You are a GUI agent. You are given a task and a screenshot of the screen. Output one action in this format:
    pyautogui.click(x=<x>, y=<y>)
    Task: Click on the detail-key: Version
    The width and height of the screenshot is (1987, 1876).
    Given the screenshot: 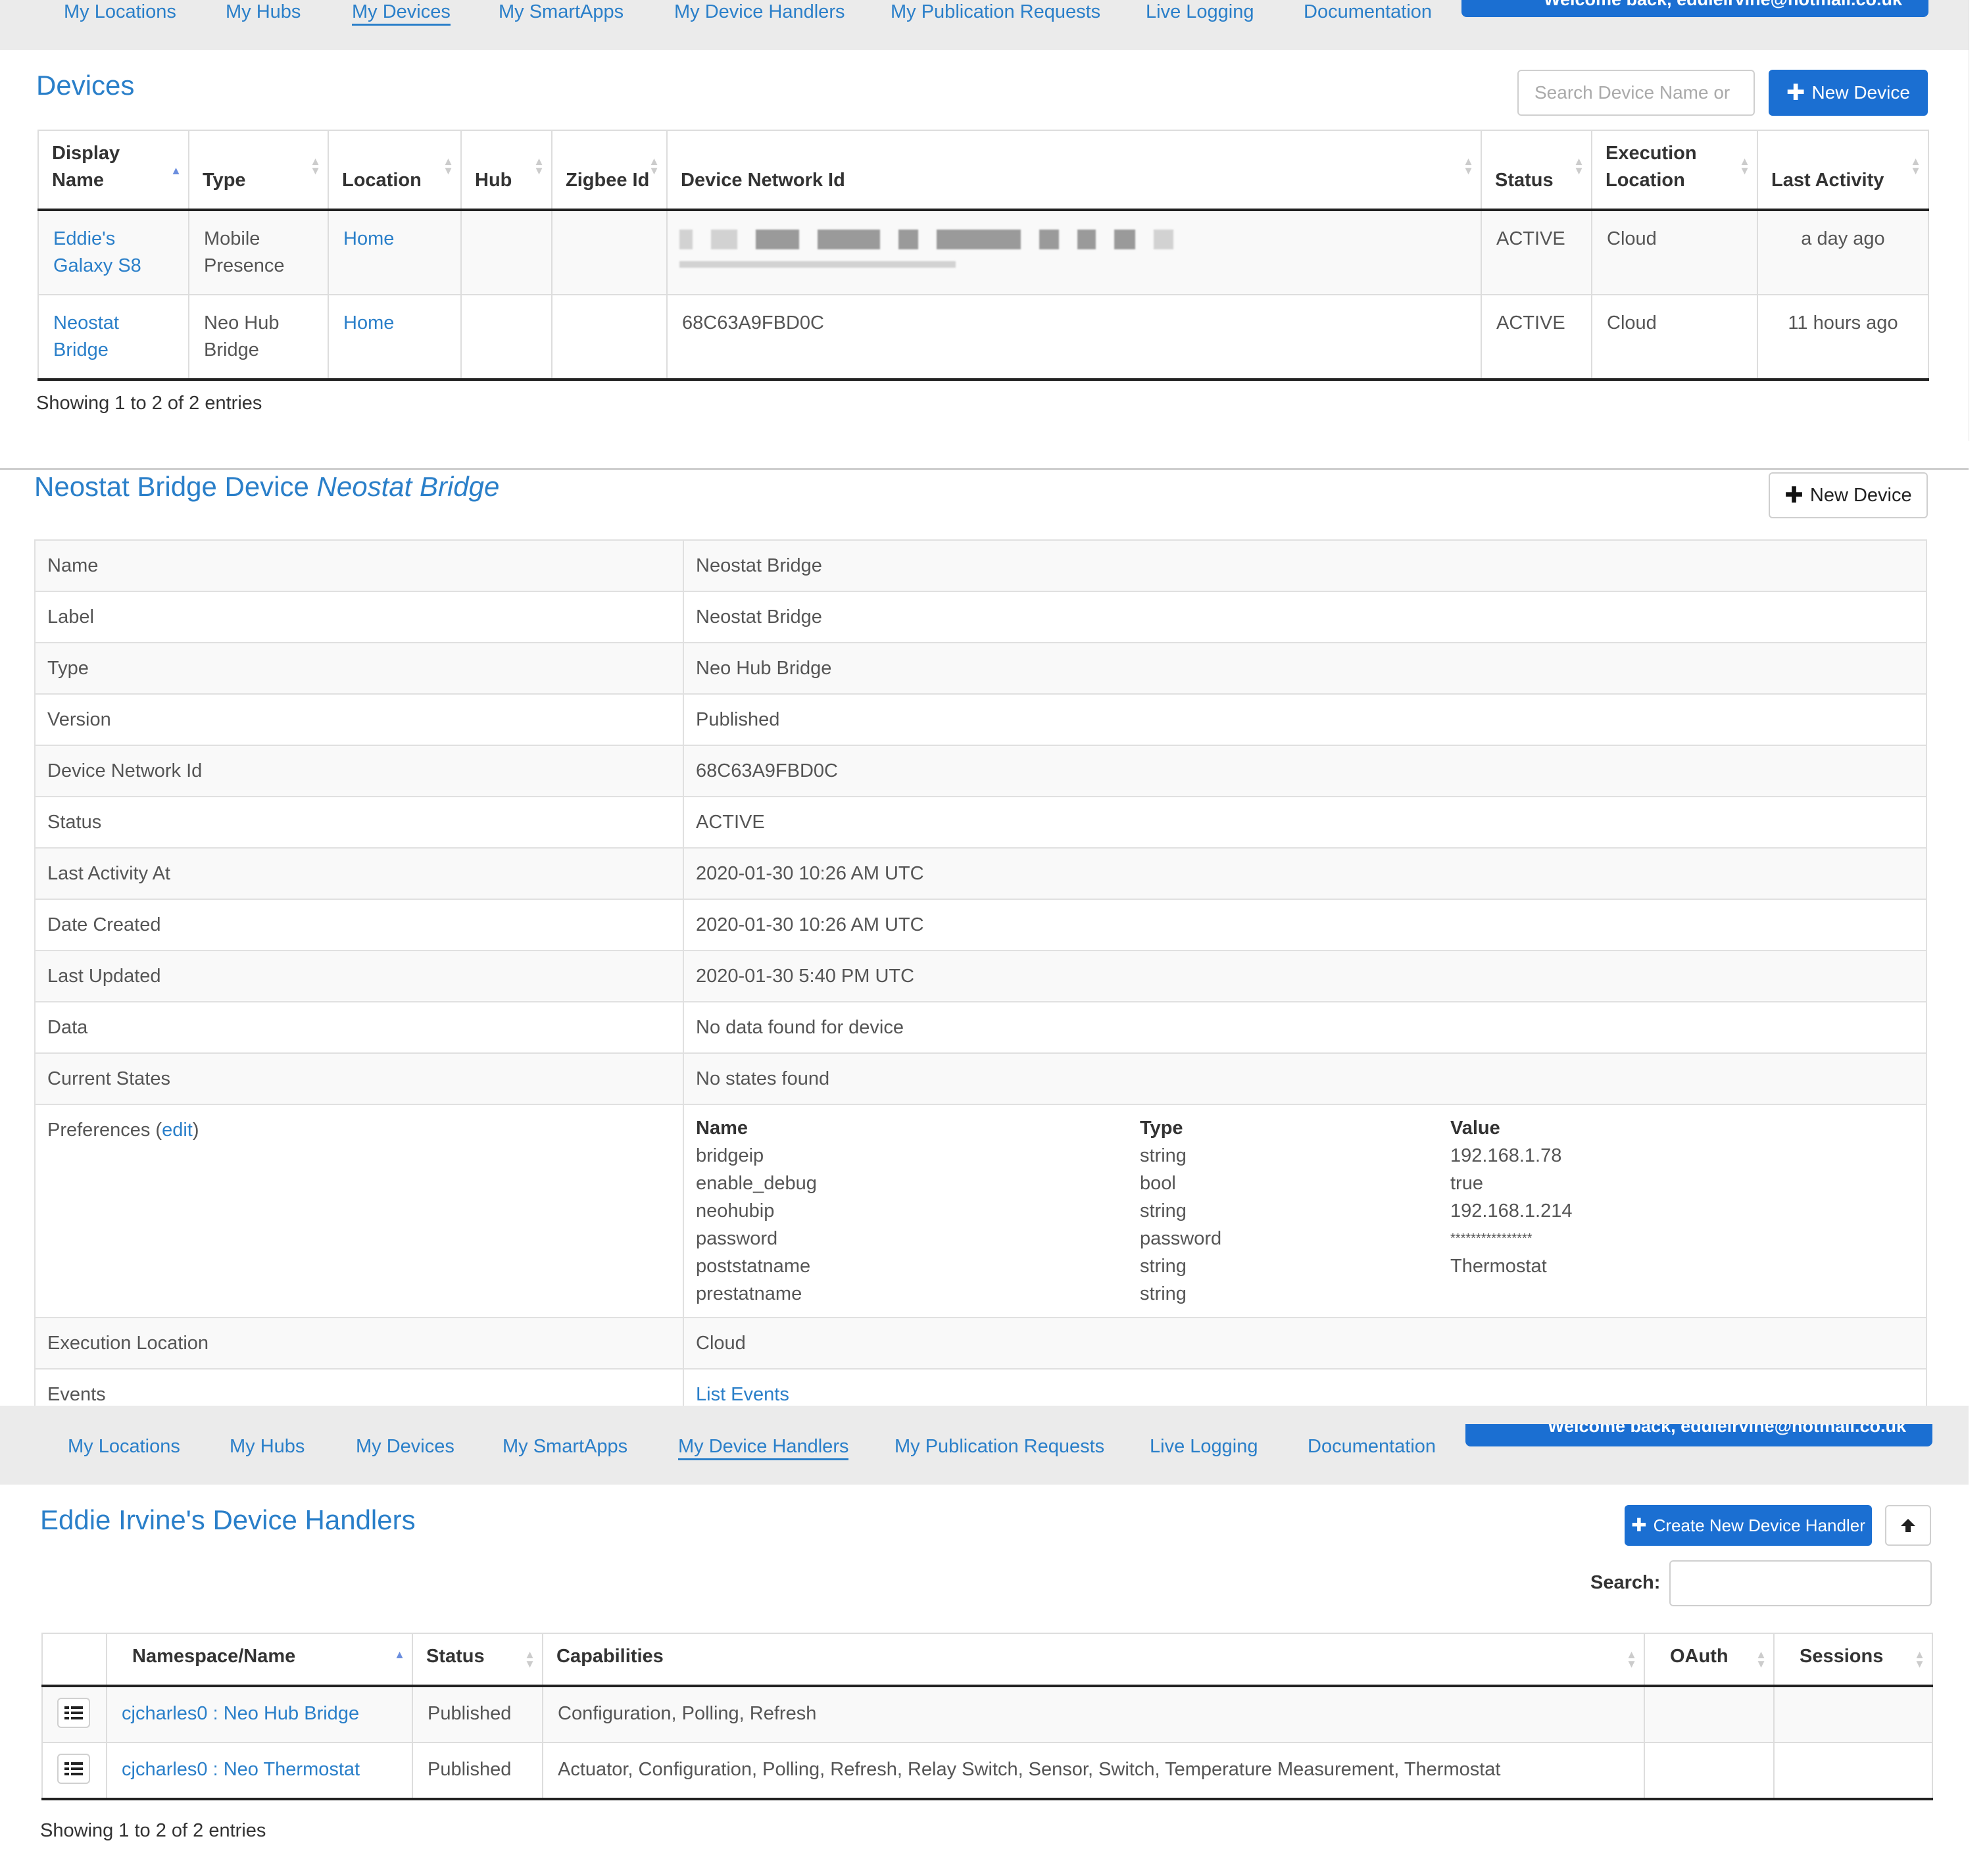 What is the action you would take?
    pyautogui.click(x=359, y=719)
    